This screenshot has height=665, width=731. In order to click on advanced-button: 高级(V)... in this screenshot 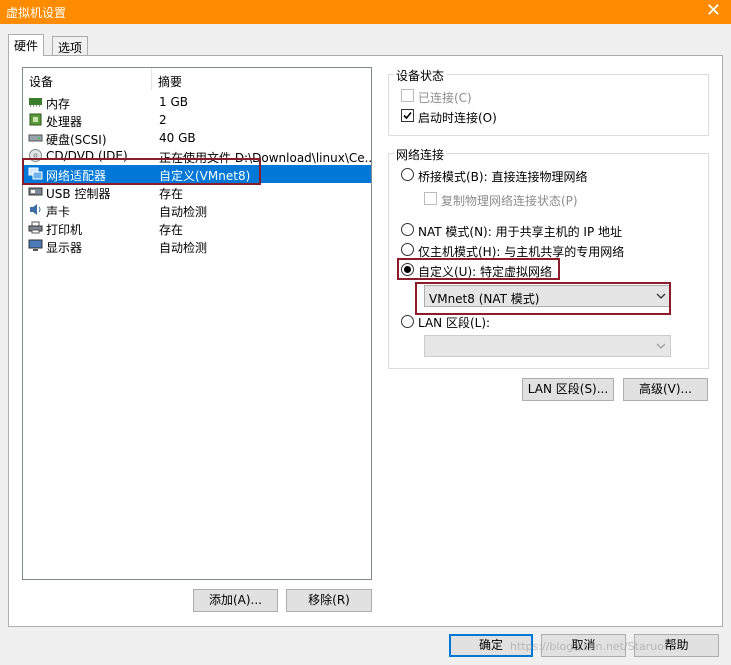, I will do `click(665, 389)`.